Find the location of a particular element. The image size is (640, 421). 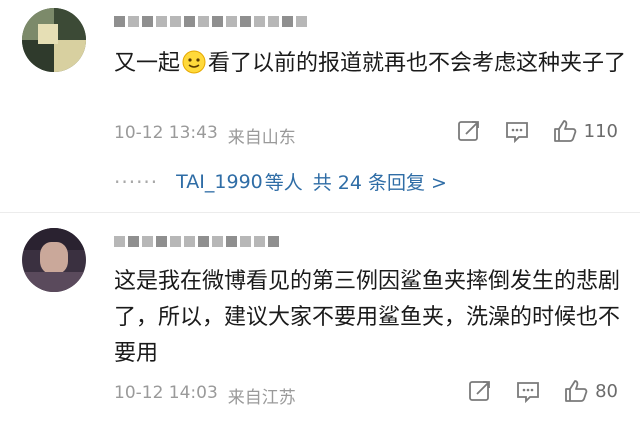

comment-time: 10-12 14:03 is located at coordinates (166, 393).